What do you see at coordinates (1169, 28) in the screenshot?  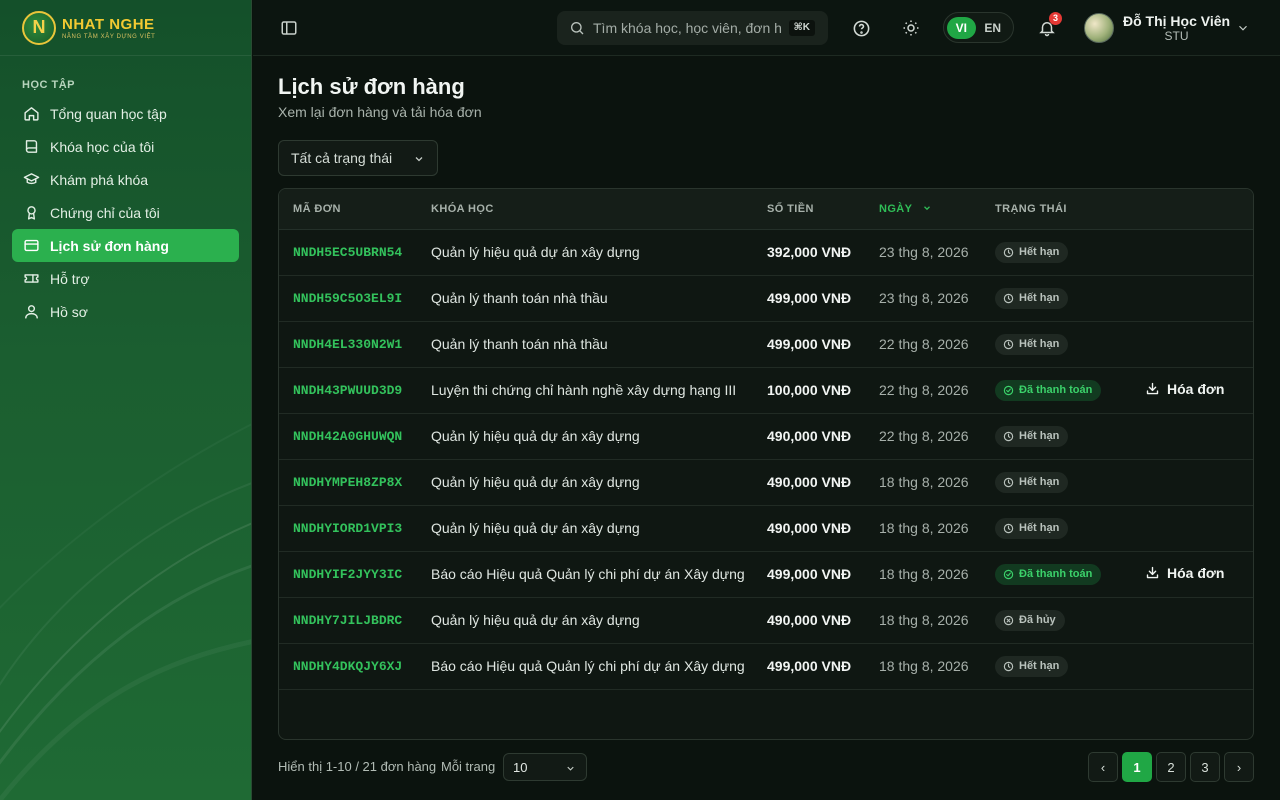 I see `user-menu: Đỗ Thị Học Viên STU` at bounding box center [1169, 28].